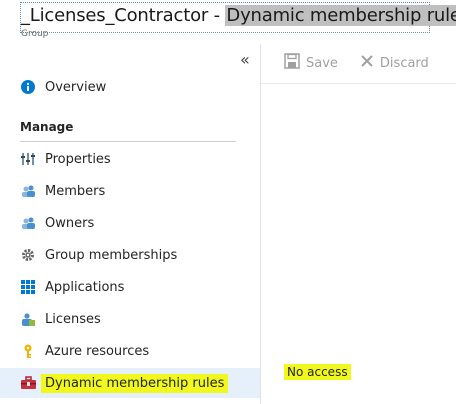 Image resolution: width=456 pixels, height=404 pixels. Describe the element at coordinates (130, 287) in the screenshot. I see `sidebar-item-applications: Applications` at that location.